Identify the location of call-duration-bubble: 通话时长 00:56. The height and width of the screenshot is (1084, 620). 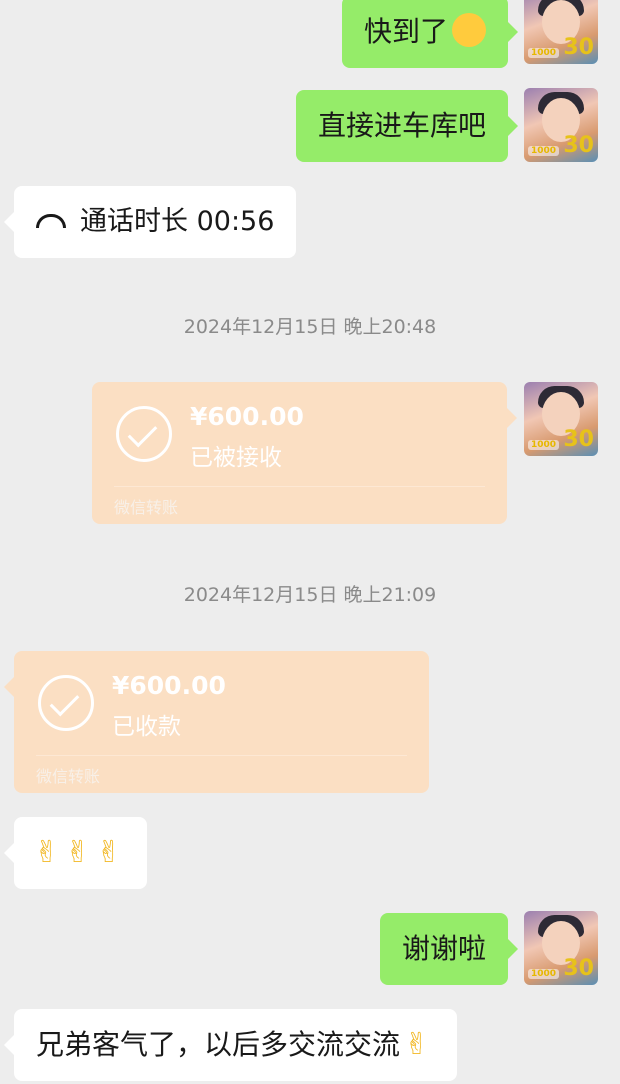
(150, 222).